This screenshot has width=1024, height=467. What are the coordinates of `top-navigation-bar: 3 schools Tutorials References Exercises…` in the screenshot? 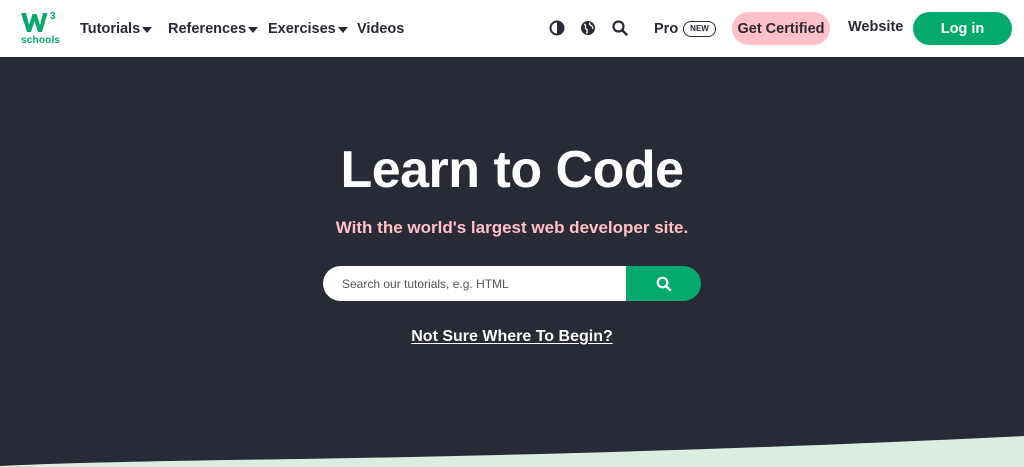 It's located at (512, 28).